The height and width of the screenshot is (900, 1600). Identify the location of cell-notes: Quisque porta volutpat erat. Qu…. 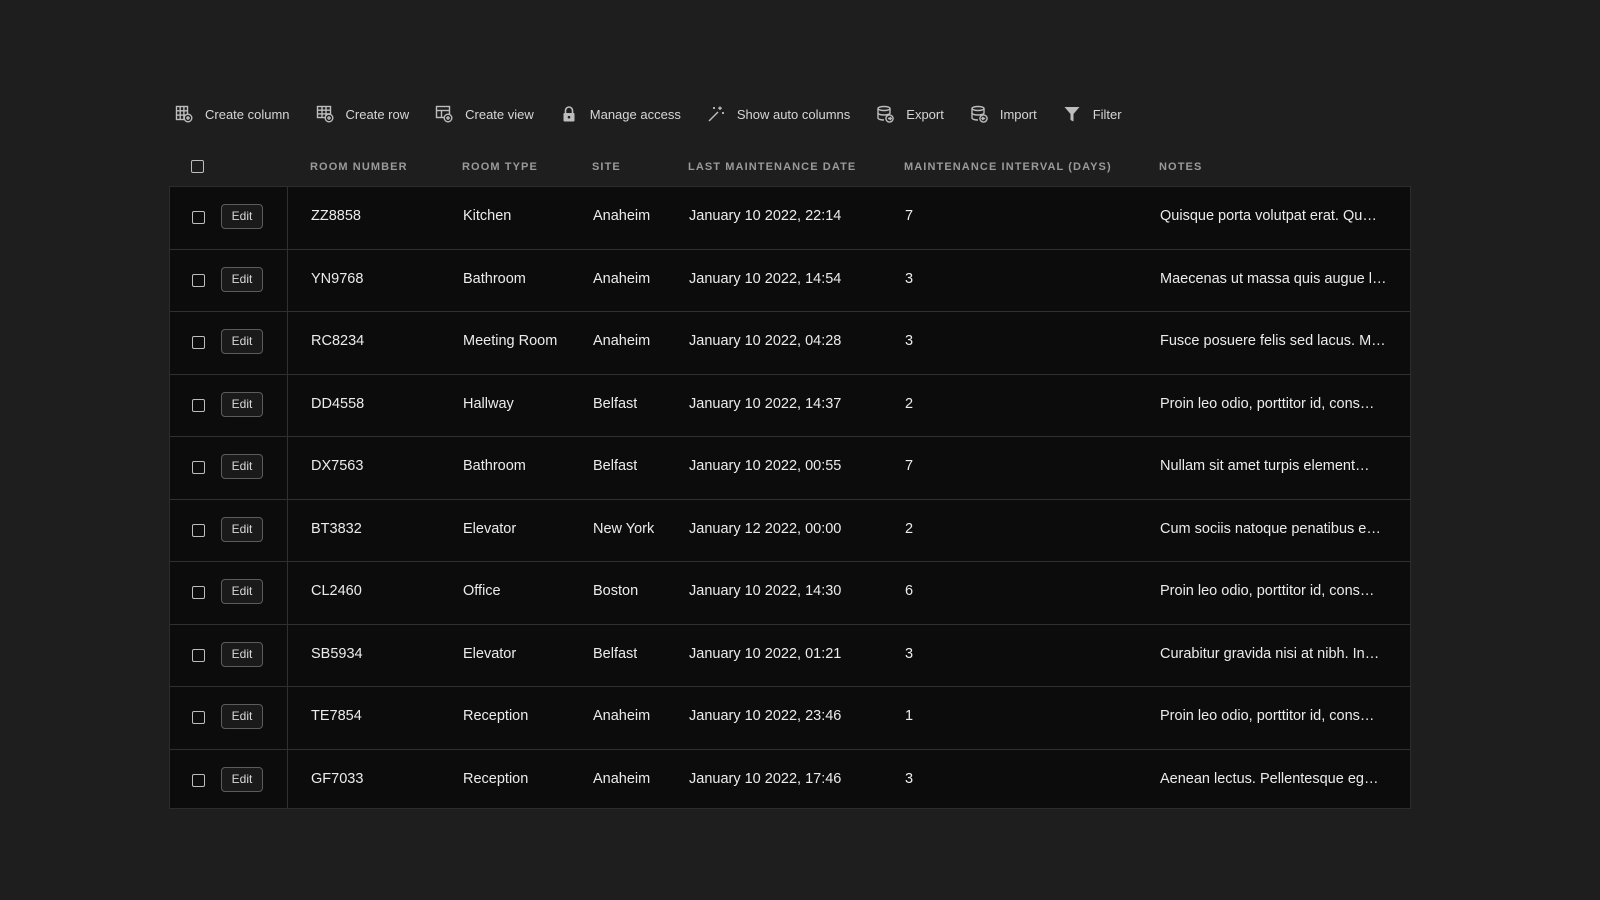
(1274, 216).